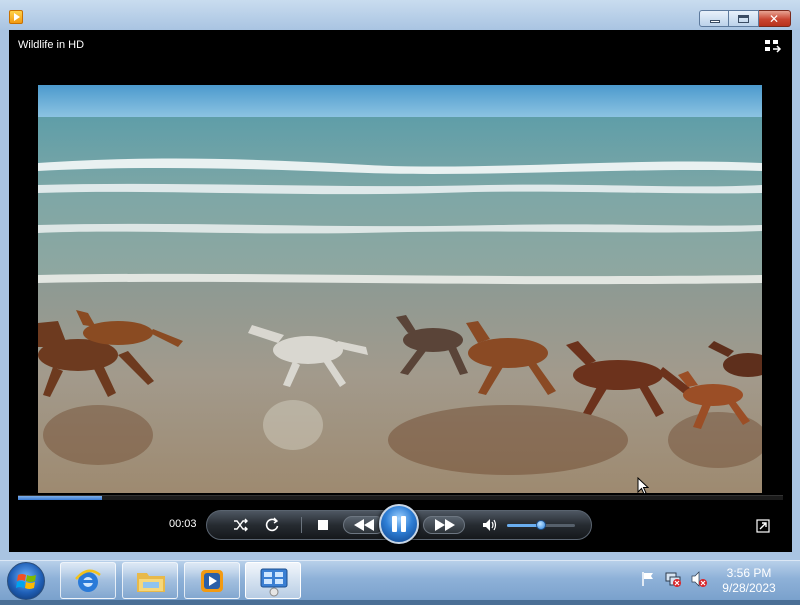 The height and width of the screenshot is (605, 800). What do you see at coordinates (673, 579) in the screenshot?
I see `network-icon` at bounding box center [673, 579].